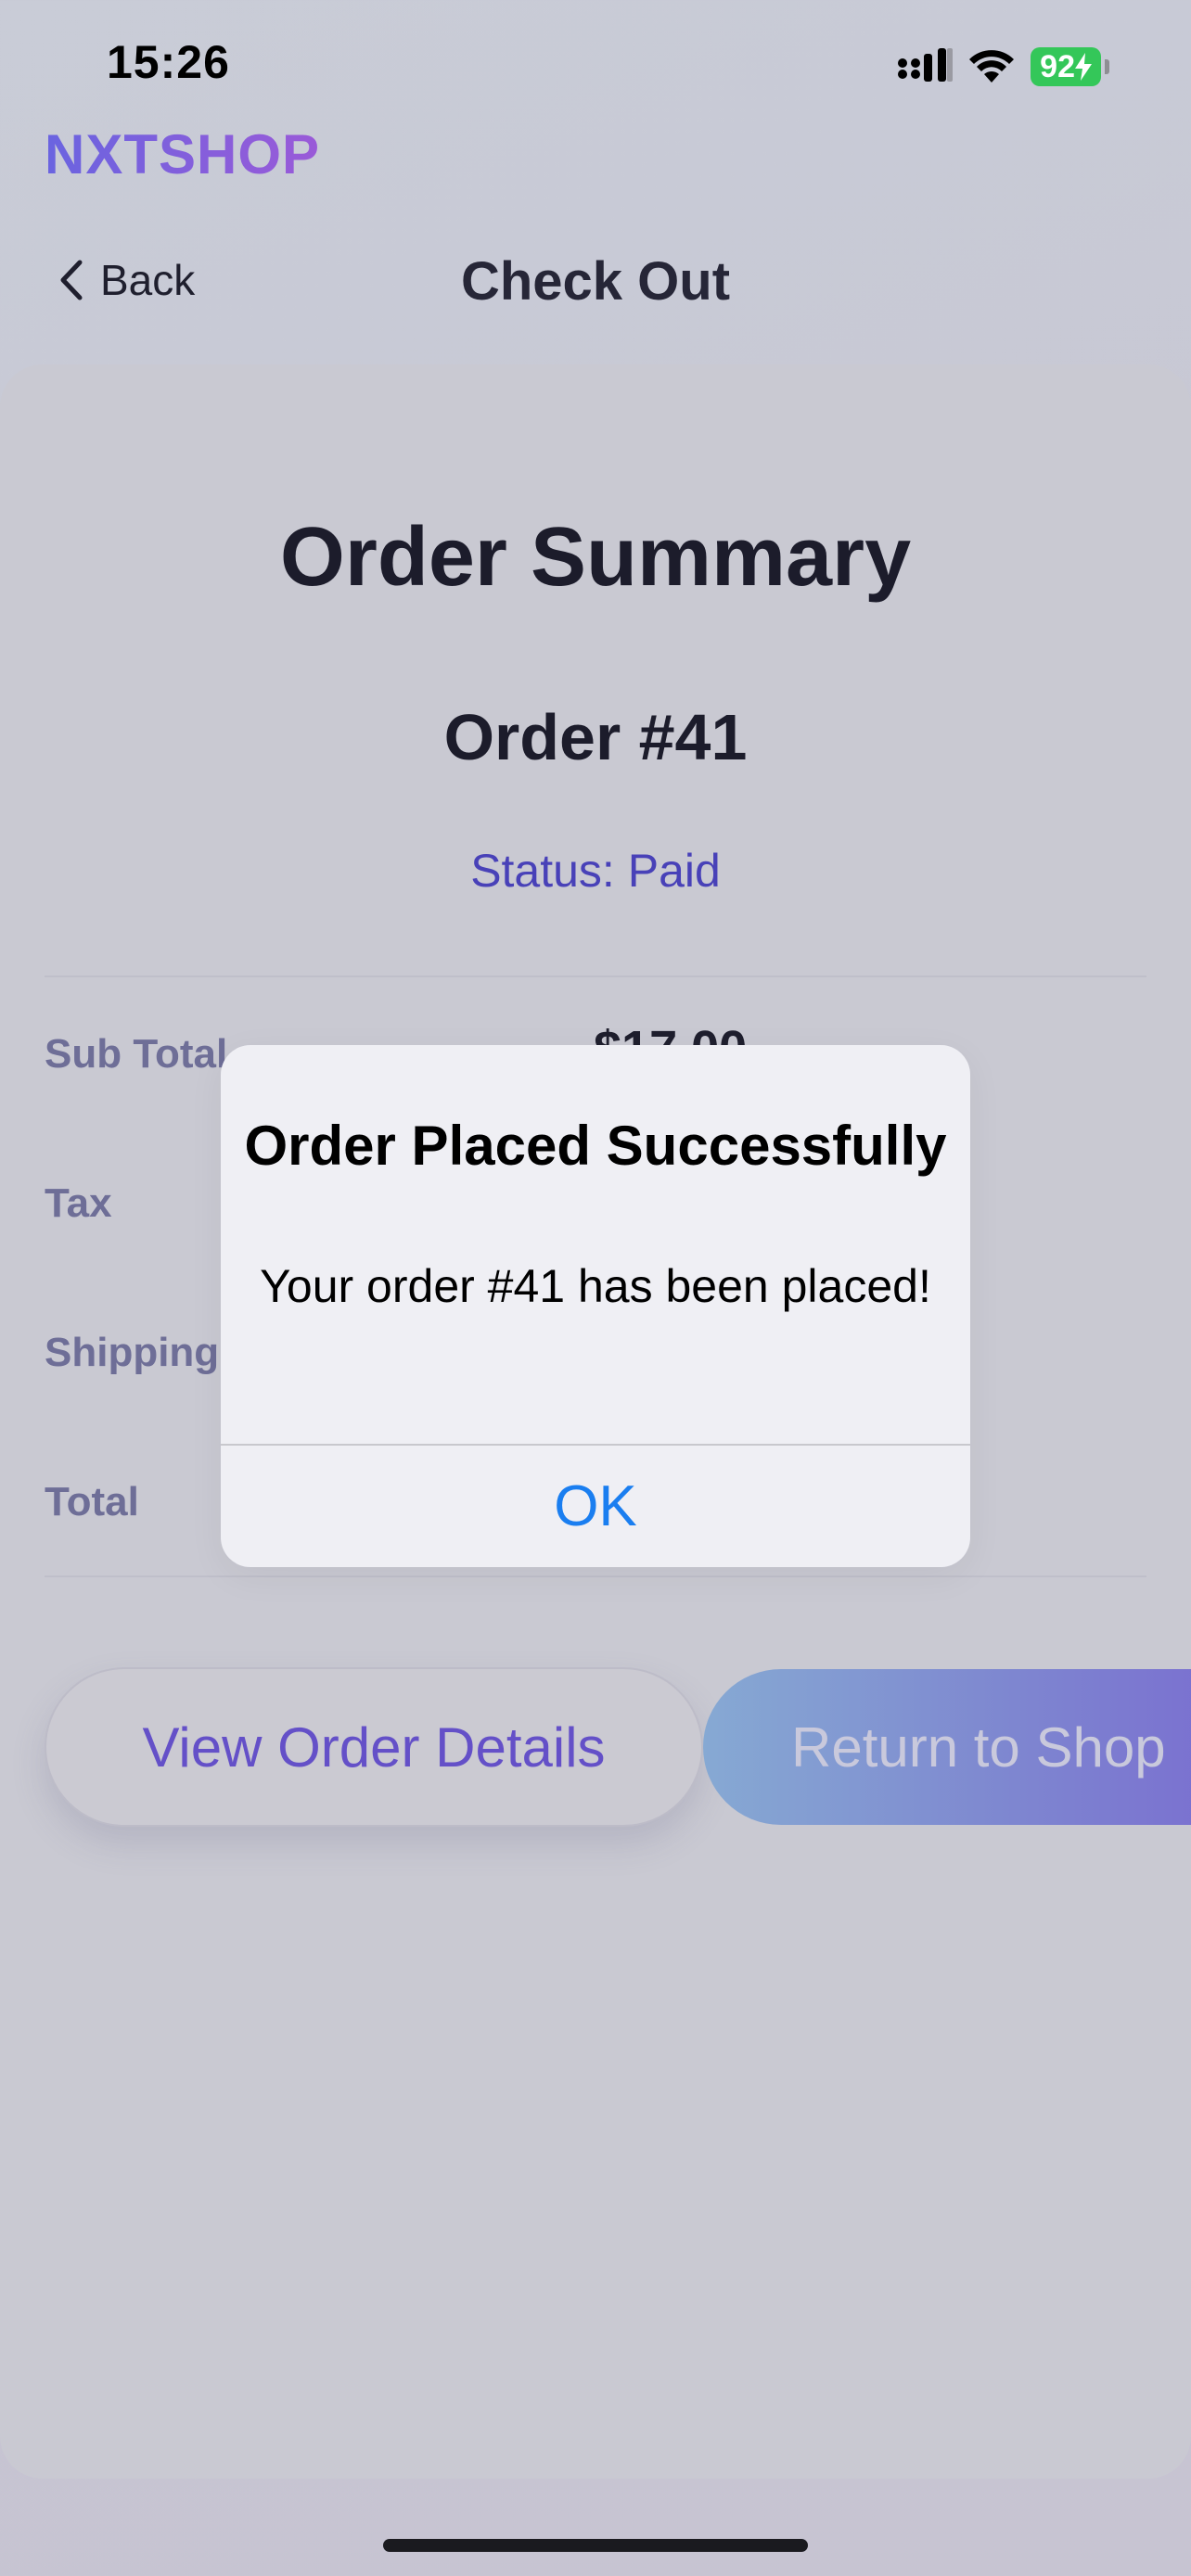 This screenshot has height=2576, width=1191. What do you see at coordinates (79, 1203) in the screenshot?
I see `tax-label: Tax` at bounding box center [79, 1203].